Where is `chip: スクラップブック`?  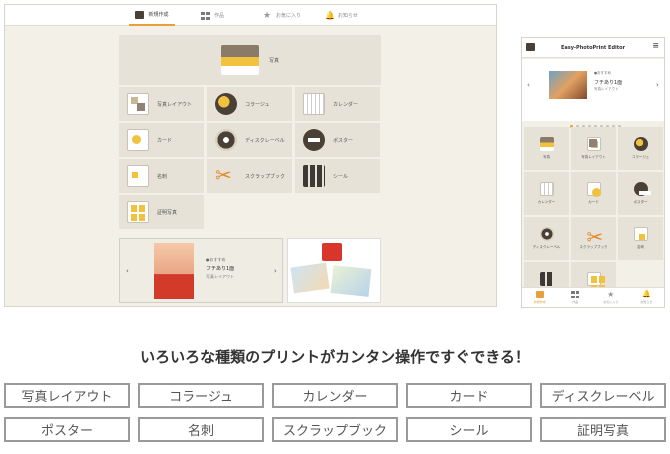 chip: スクラップブック is located at coordinates (335, 429).